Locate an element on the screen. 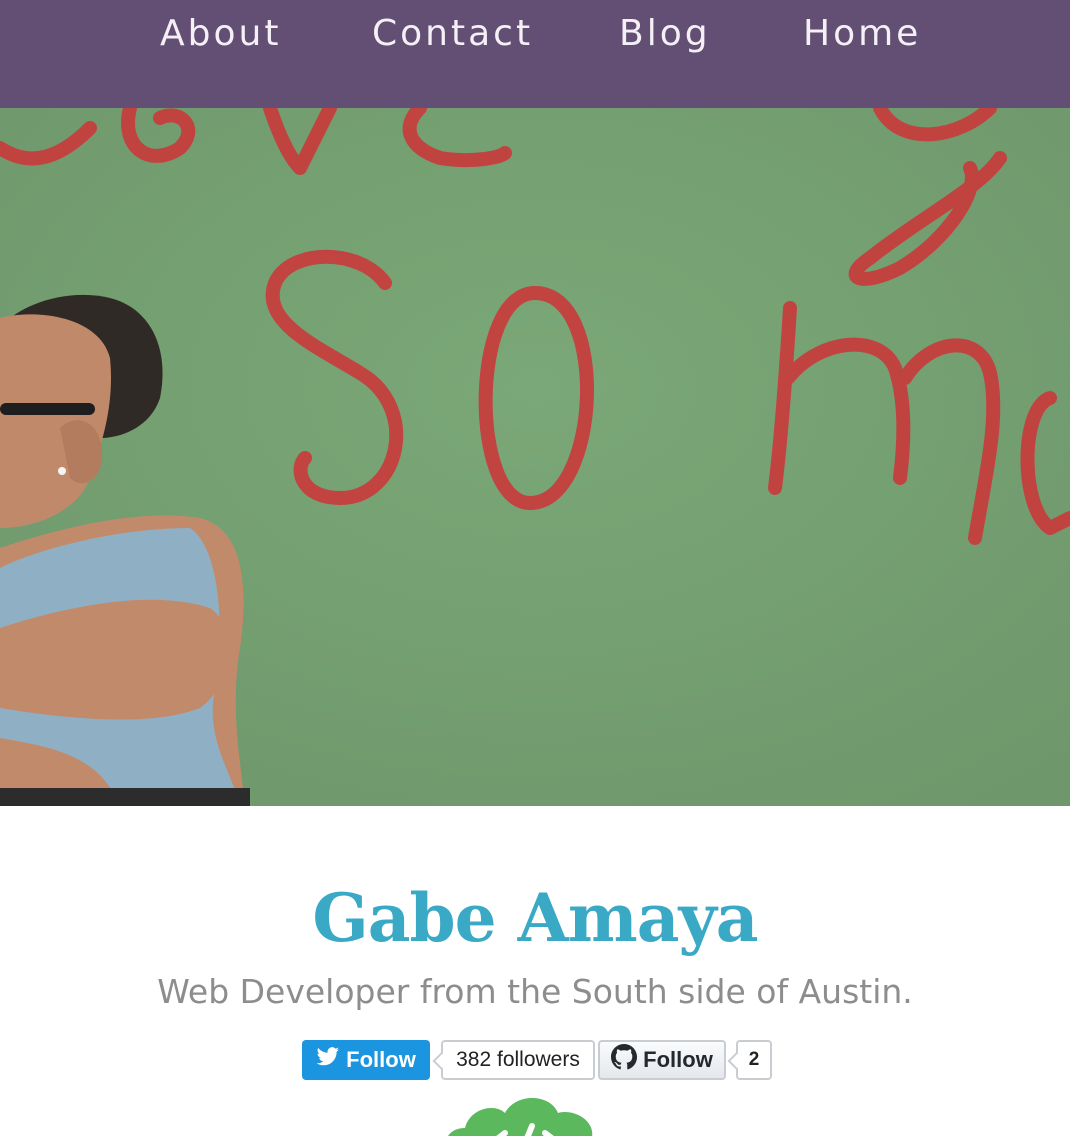 The image size is (1070, 1136). twitter-follow-button: Follow is located at coordinates (366, 1060).